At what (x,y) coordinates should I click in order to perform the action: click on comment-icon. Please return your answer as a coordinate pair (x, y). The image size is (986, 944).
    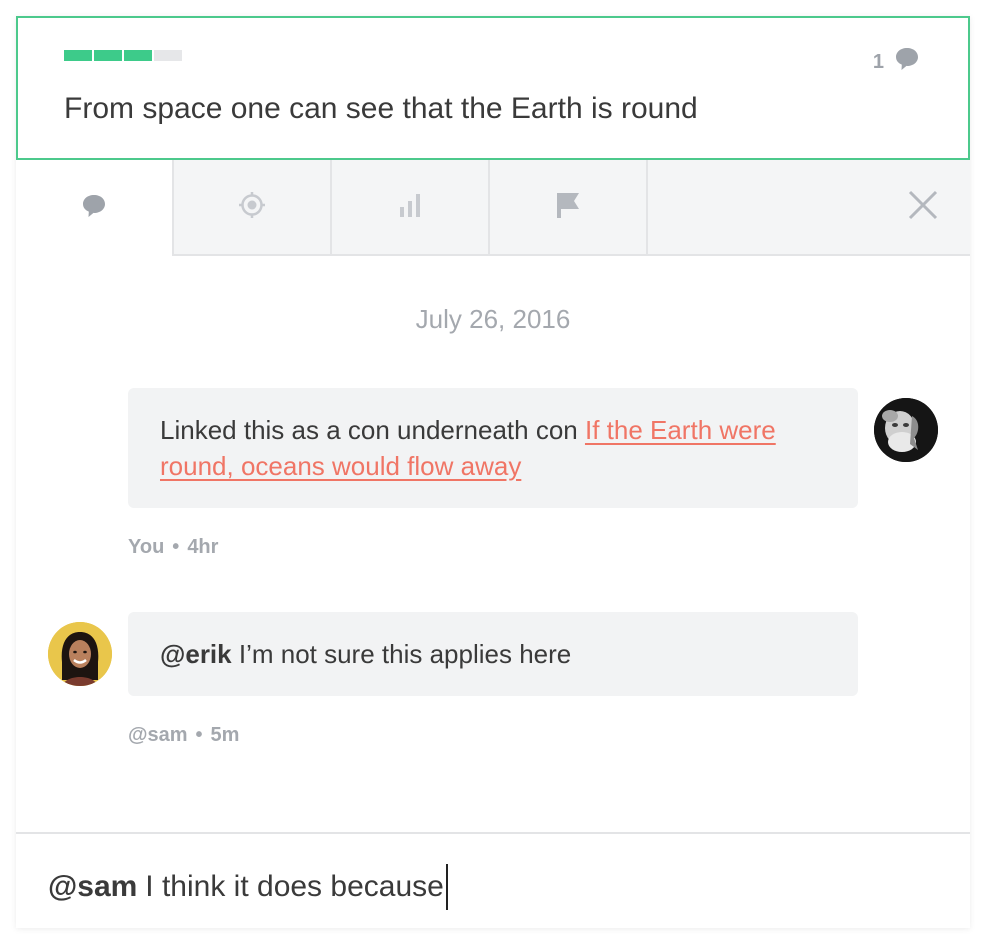
    Looking at the image, I should click on (94, 208).